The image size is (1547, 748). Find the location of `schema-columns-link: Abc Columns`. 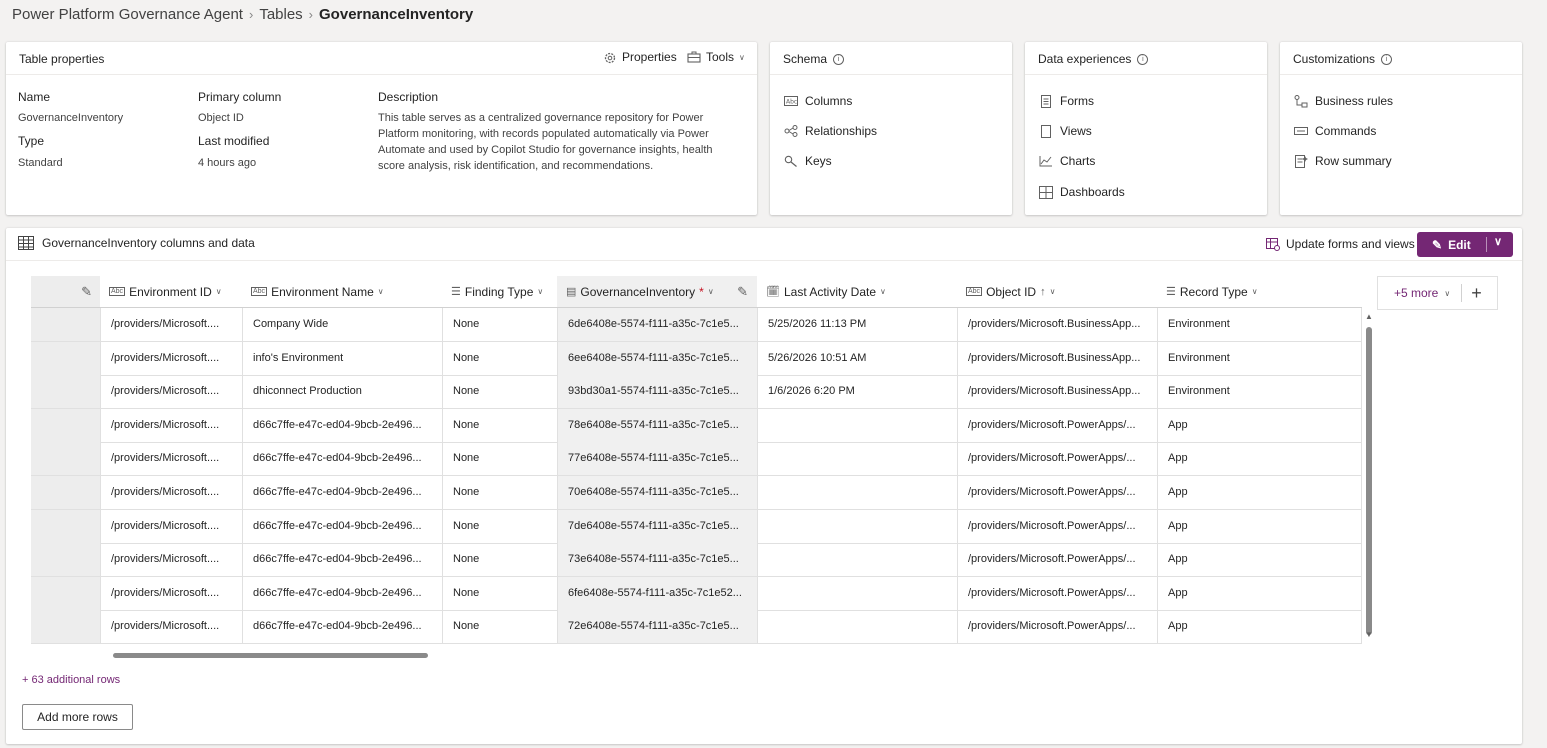

schema-columns-link: Abc Columns is located at coordinates (818, 101).